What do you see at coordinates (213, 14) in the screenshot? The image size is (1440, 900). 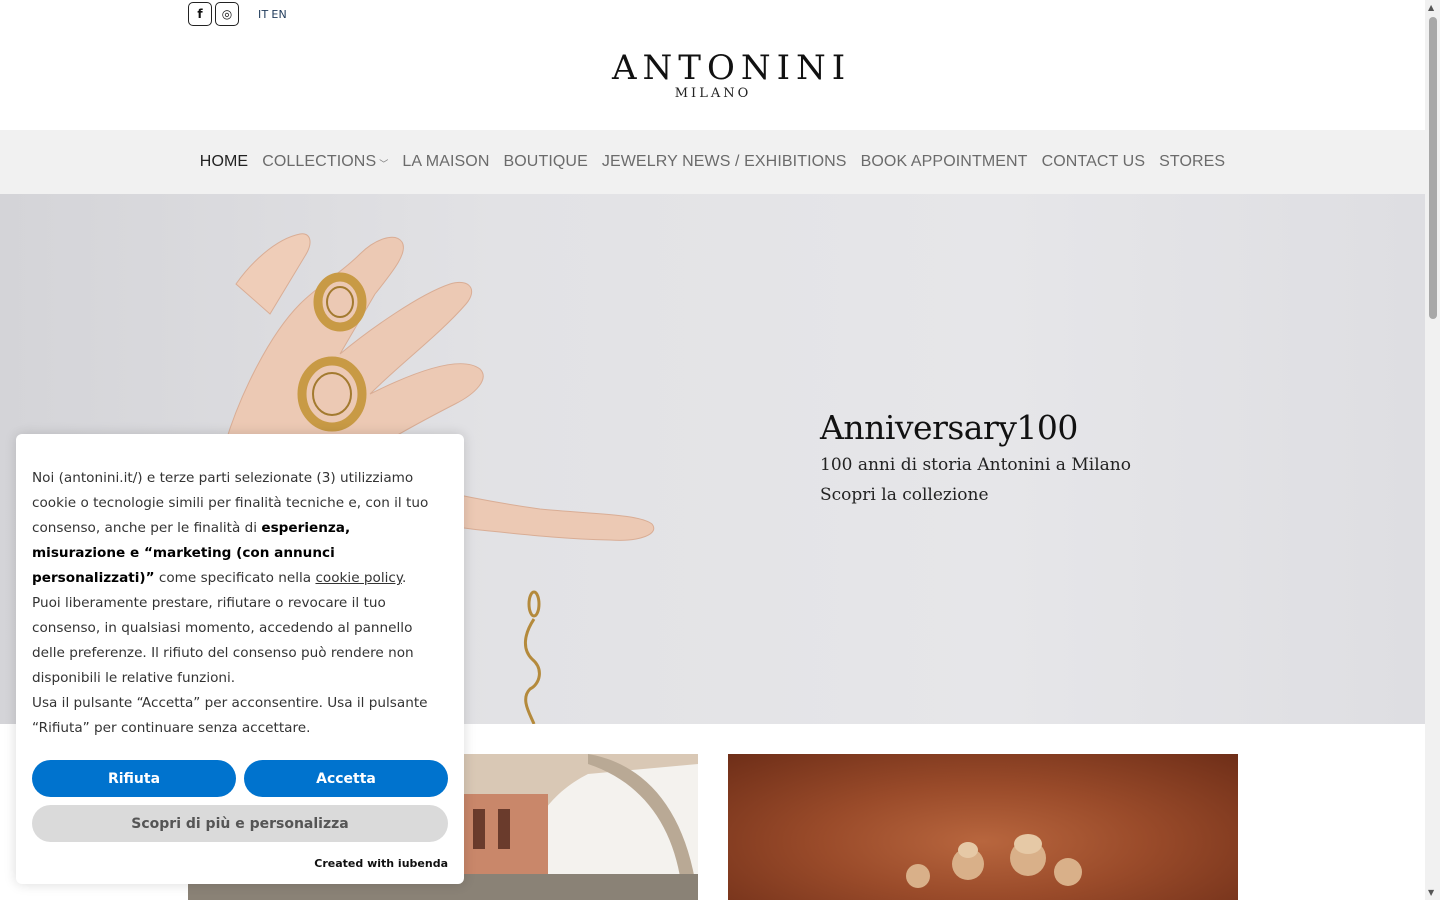 I see `social-links: f ◎` at bounding box center [213, 14].